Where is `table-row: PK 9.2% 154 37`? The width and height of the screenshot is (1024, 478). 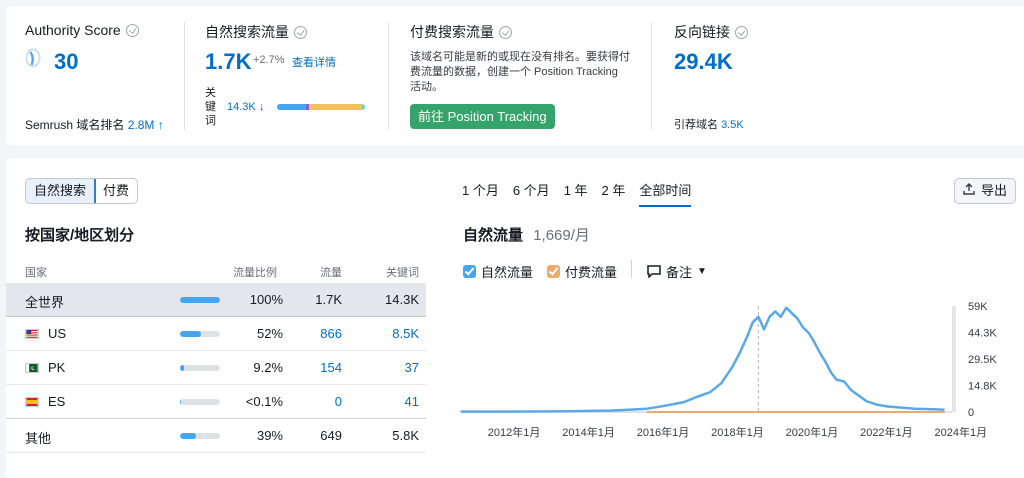 table-row: PK 9.2% 154 37 is located at coordinates (216, 368).